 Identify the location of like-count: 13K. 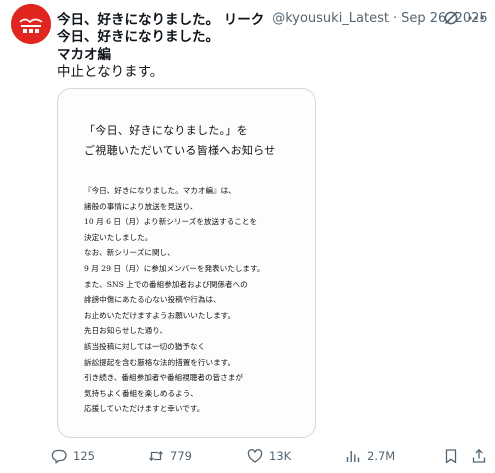
(280, 456).